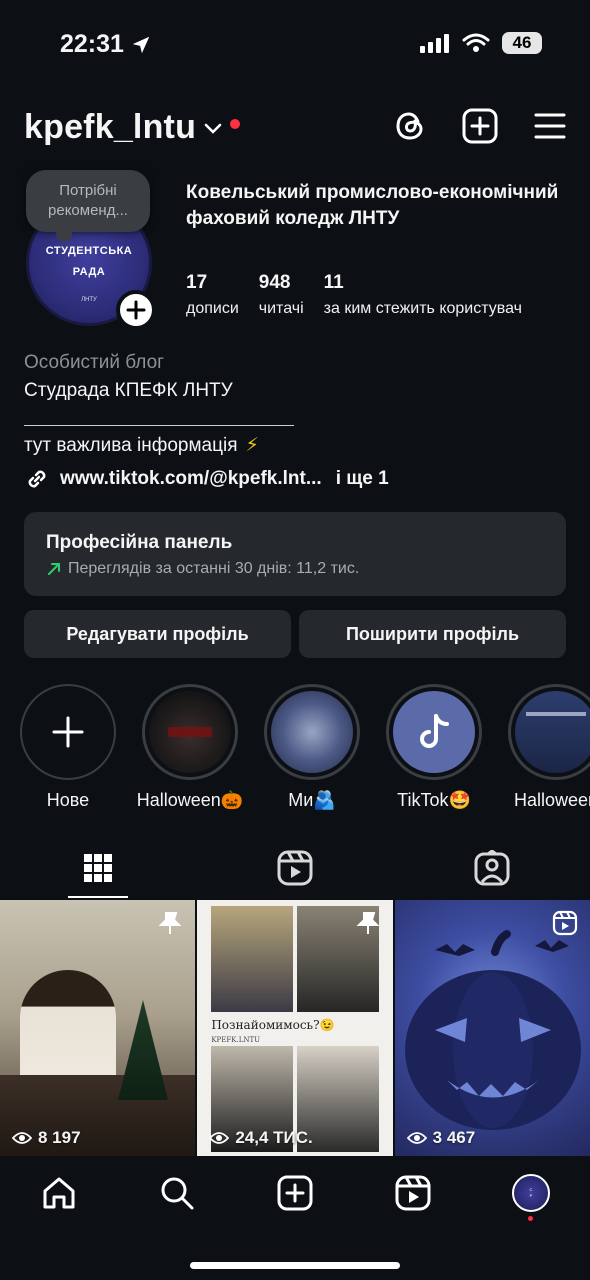 This screenshot has height=1280, width=590. I want to click on nav-home, so click(59, 1193).